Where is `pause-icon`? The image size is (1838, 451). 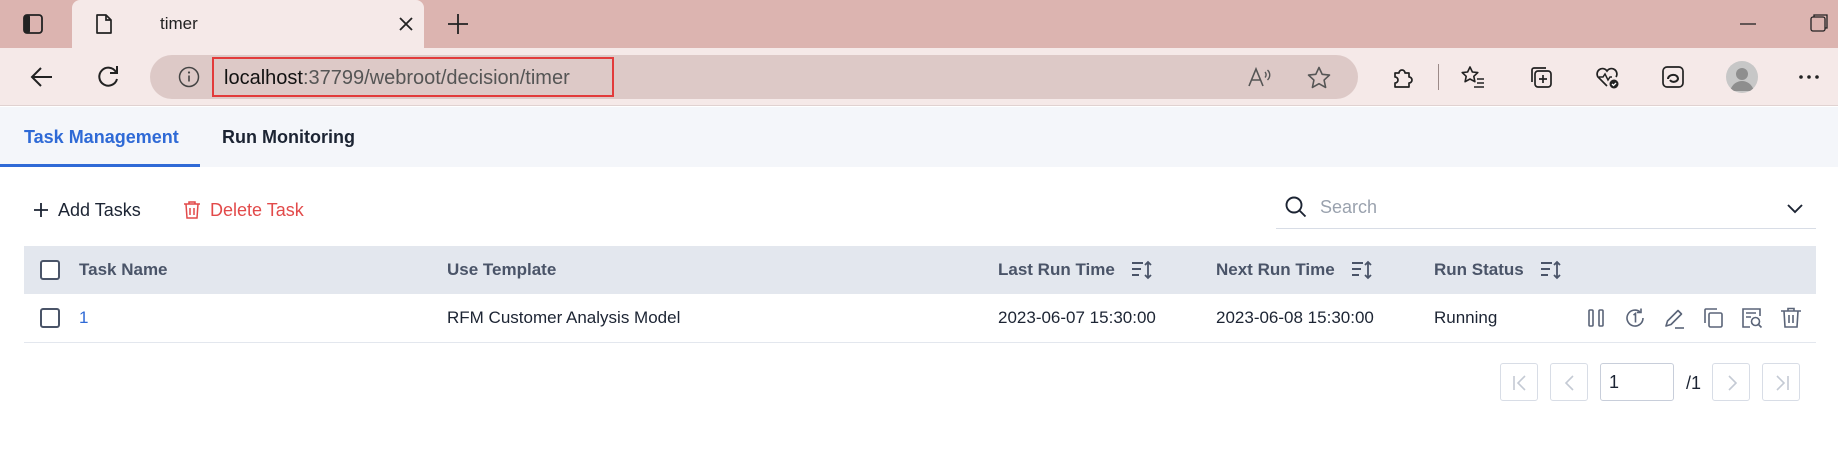 pause-icon is located at coordinates (1596, 318).